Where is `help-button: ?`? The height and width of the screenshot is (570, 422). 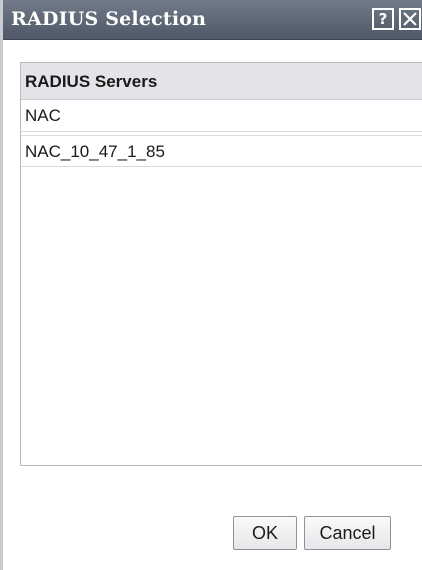 help-button: ? is located at coordinates (383, 19).